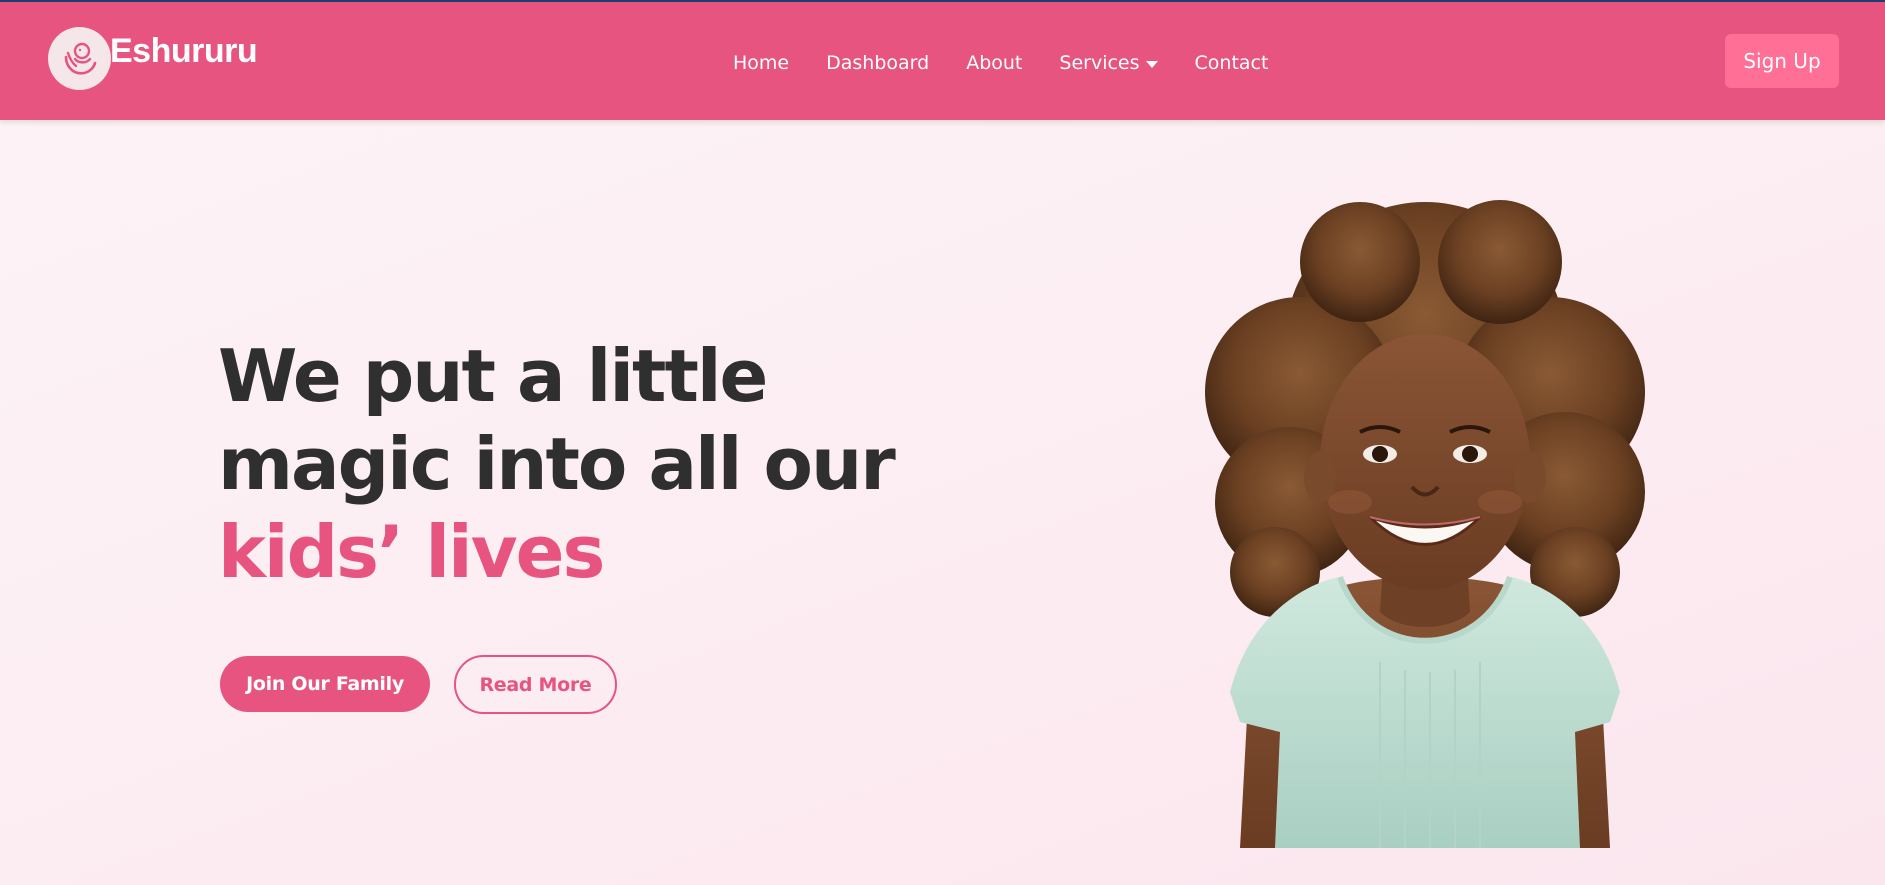  Describe the element at coordinates (761, 63) in the screenshot. I see `nav-item-home: Home` at that location.